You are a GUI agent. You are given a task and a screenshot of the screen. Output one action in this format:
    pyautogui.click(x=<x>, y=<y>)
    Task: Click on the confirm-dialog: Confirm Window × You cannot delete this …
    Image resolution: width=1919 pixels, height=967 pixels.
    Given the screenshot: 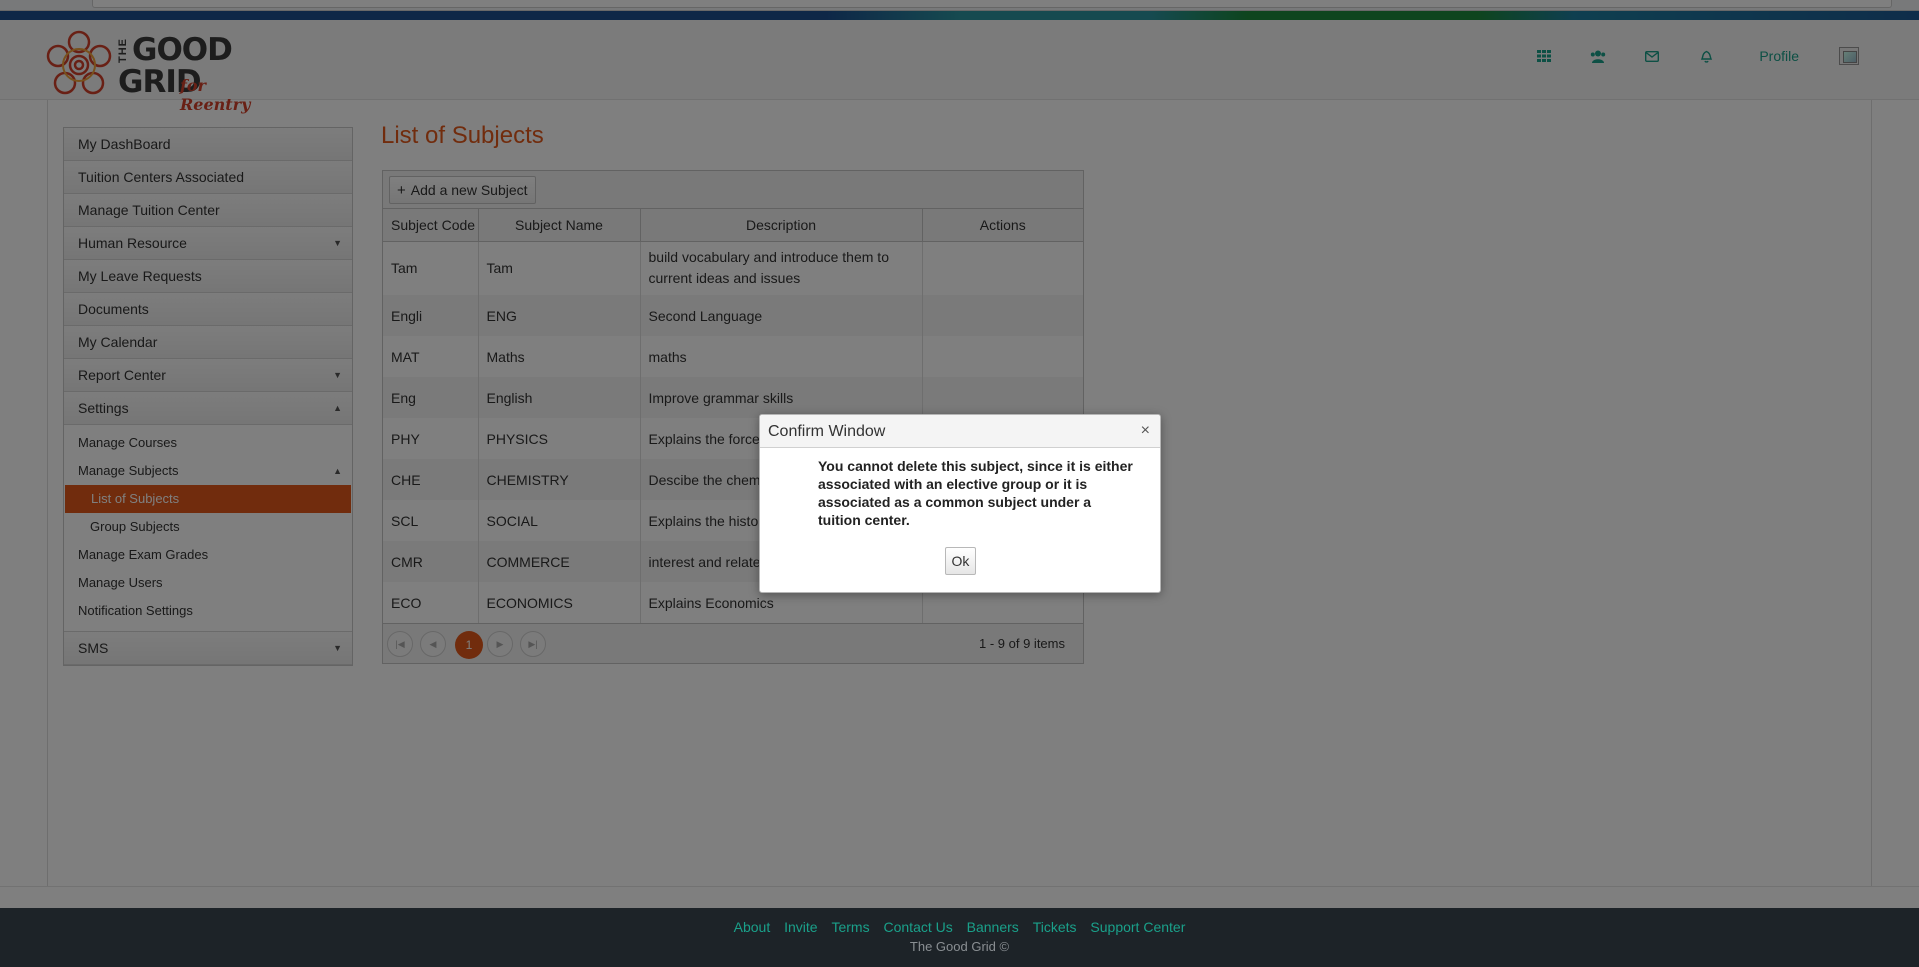 What is the action you would take?
    pyautogui.click(x=960, y=503)
    